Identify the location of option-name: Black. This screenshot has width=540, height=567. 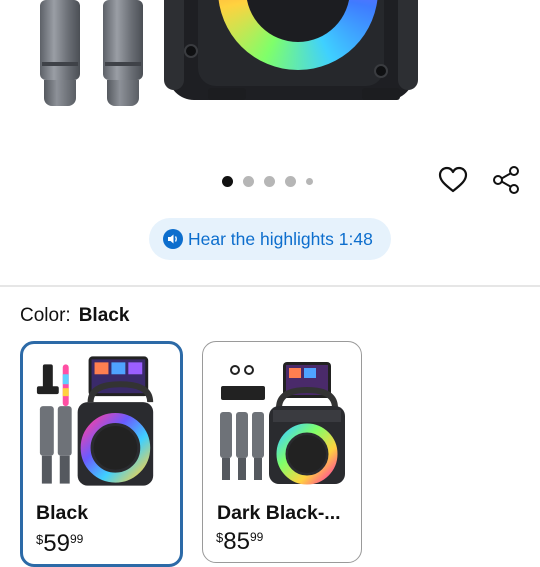
(62, 513).